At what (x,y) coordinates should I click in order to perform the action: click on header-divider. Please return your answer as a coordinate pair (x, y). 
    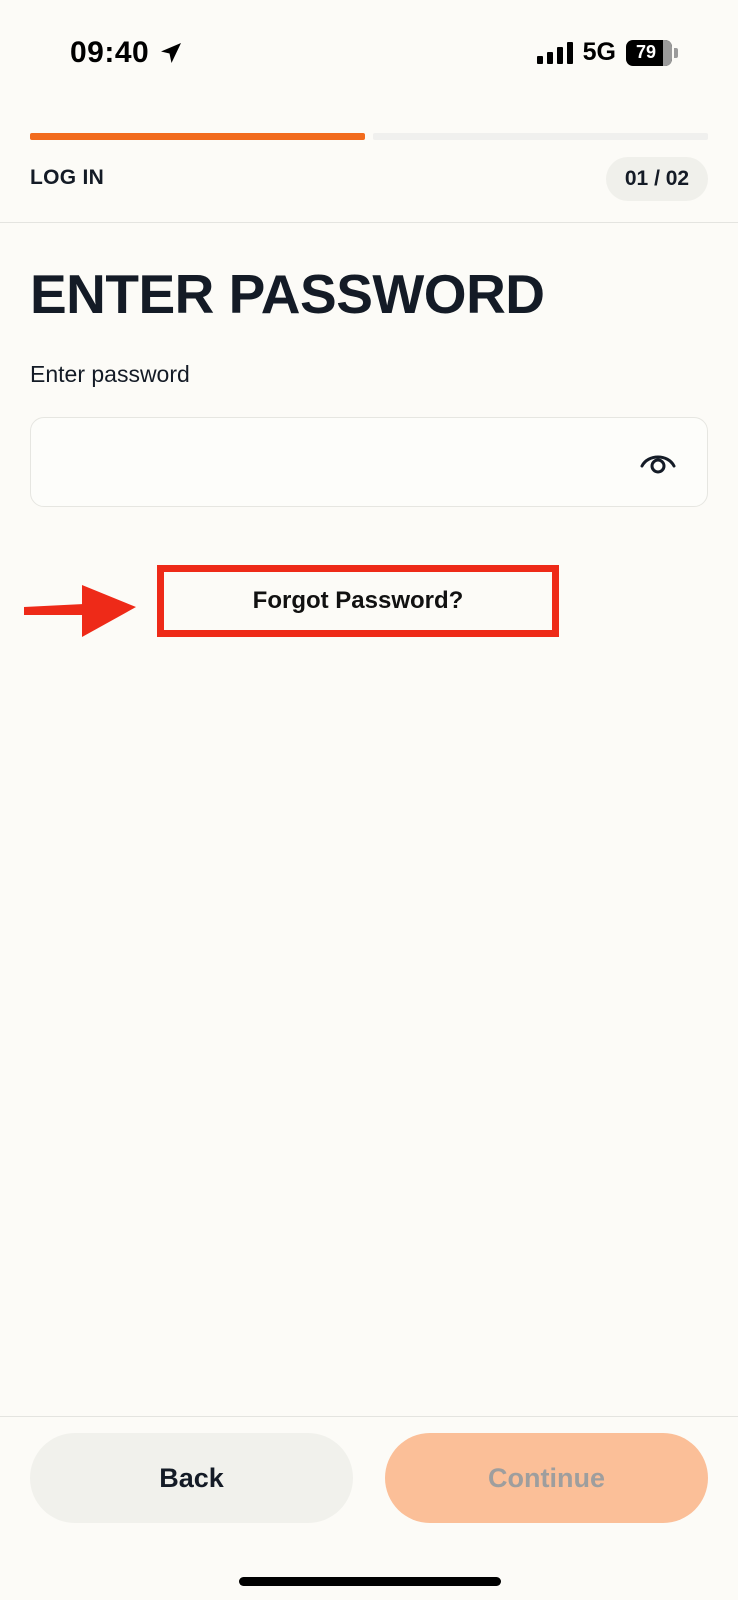
    Looking at the image, I should click on (369, 222).